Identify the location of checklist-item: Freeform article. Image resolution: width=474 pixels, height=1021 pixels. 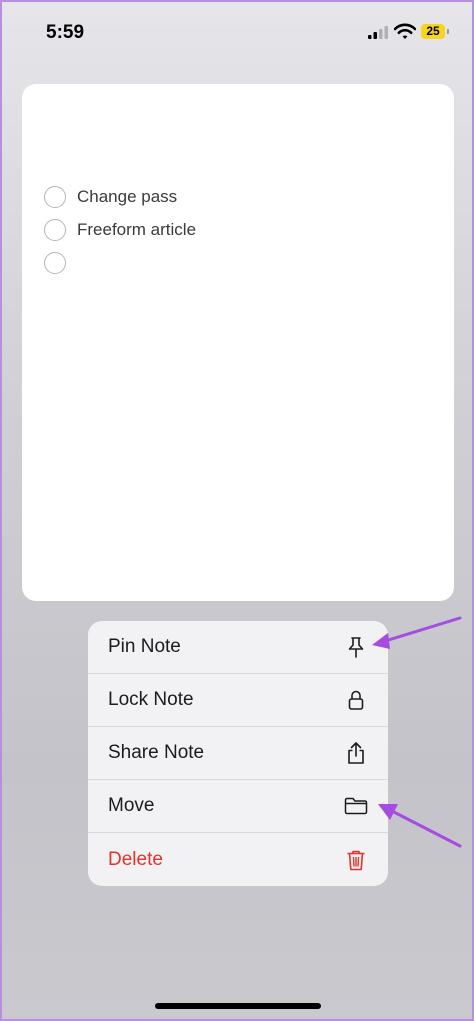
(120, 230).